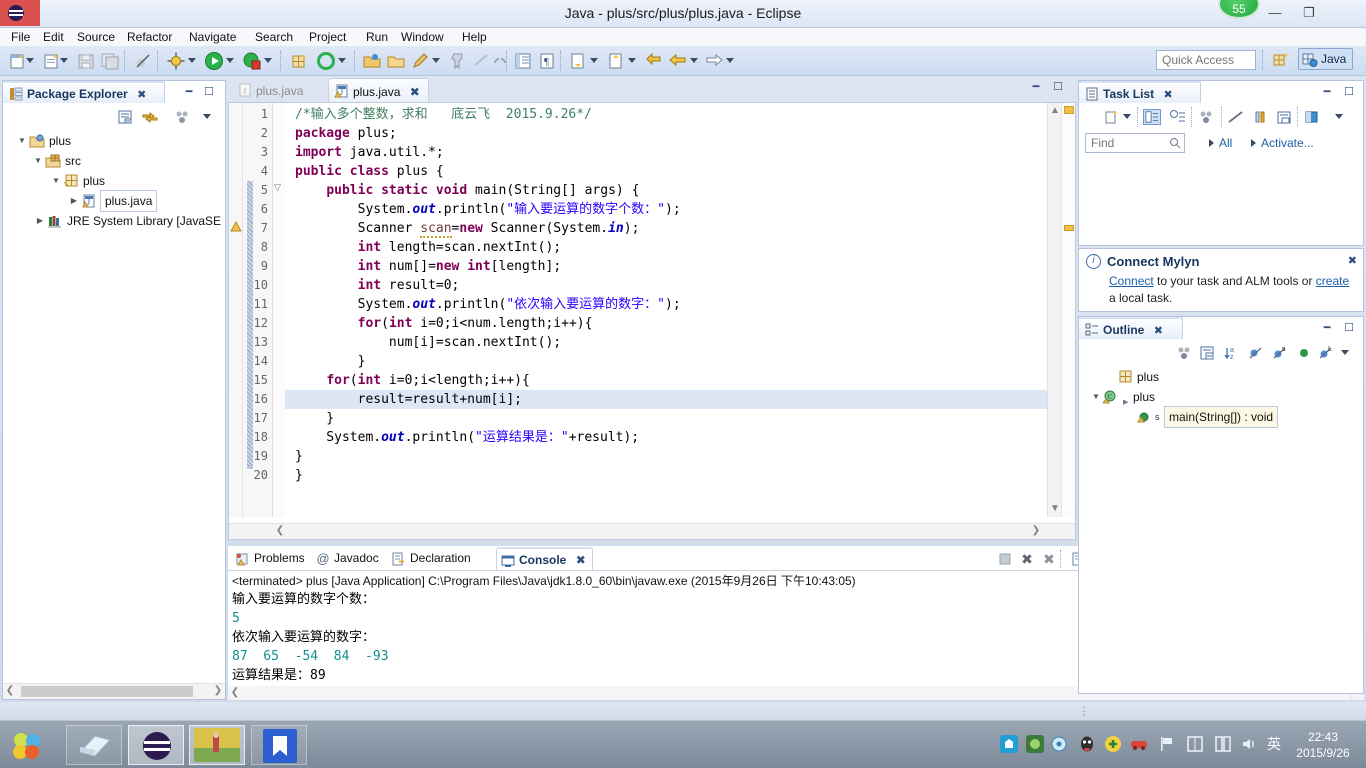  I want to click on tray-nvidia-icon, so click(1035, 744).